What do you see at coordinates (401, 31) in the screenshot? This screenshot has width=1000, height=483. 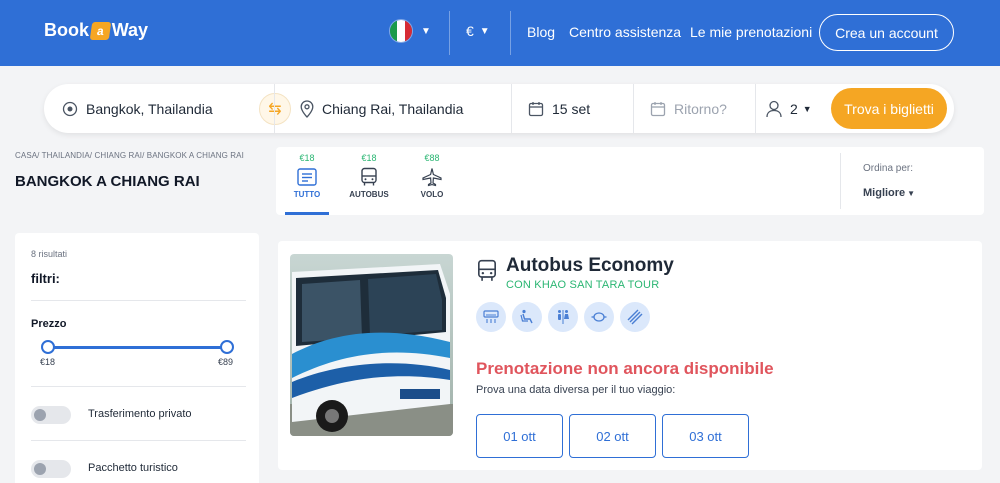 I see `italy-flag-icon` at bounding box center [401, 31].